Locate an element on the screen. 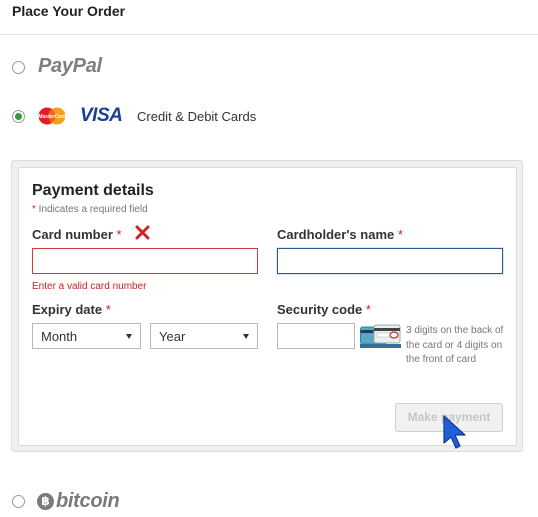  security-code-input is located at coordinates (316, 336).